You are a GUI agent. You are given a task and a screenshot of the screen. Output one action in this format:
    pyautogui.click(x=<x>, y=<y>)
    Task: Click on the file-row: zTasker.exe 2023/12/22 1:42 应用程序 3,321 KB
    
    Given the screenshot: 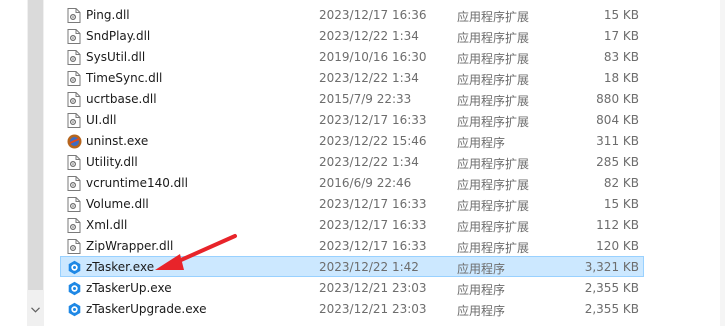 What is the action you would take?
    pyautogui.click(x=352, y=266)
    